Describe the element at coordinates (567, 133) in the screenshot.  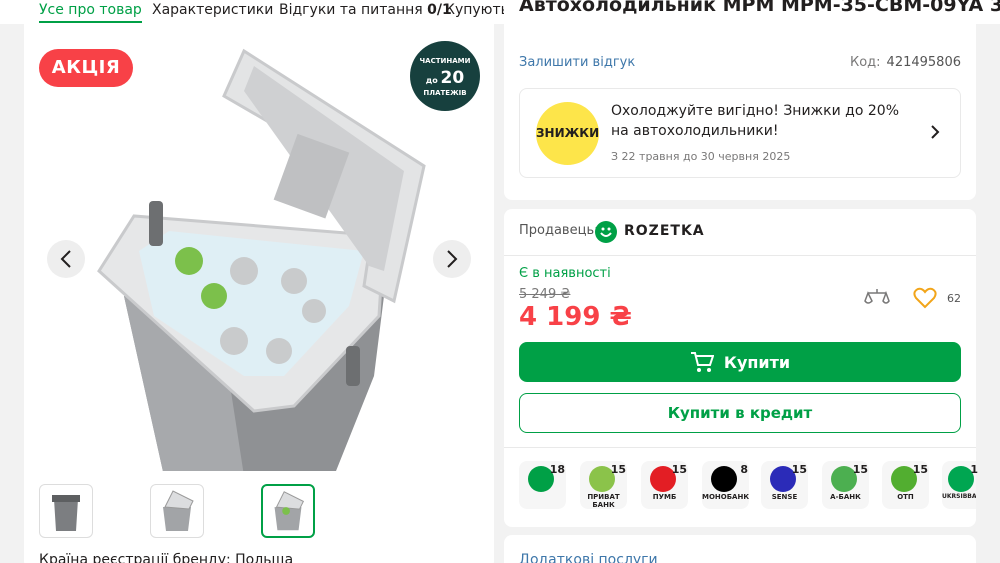
I see `discount-badge: ЗНИЖКИ` at that location.